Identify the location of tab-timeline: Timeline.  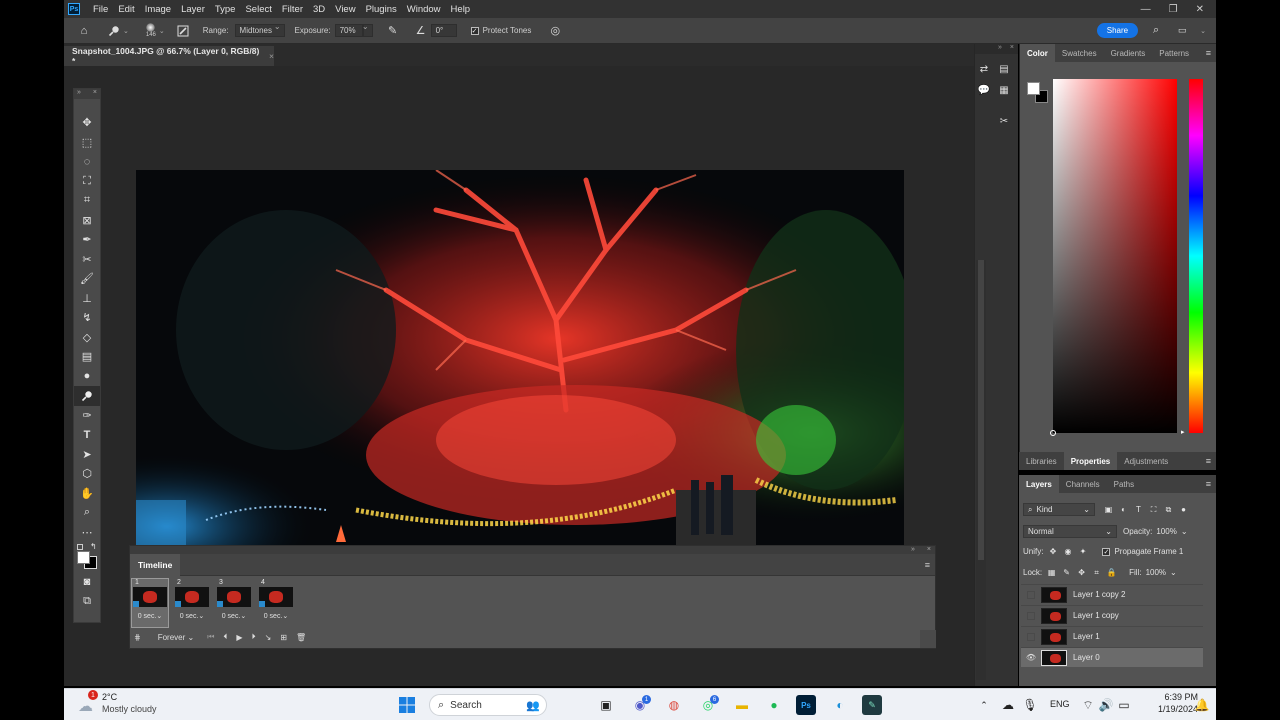
(155, 564).